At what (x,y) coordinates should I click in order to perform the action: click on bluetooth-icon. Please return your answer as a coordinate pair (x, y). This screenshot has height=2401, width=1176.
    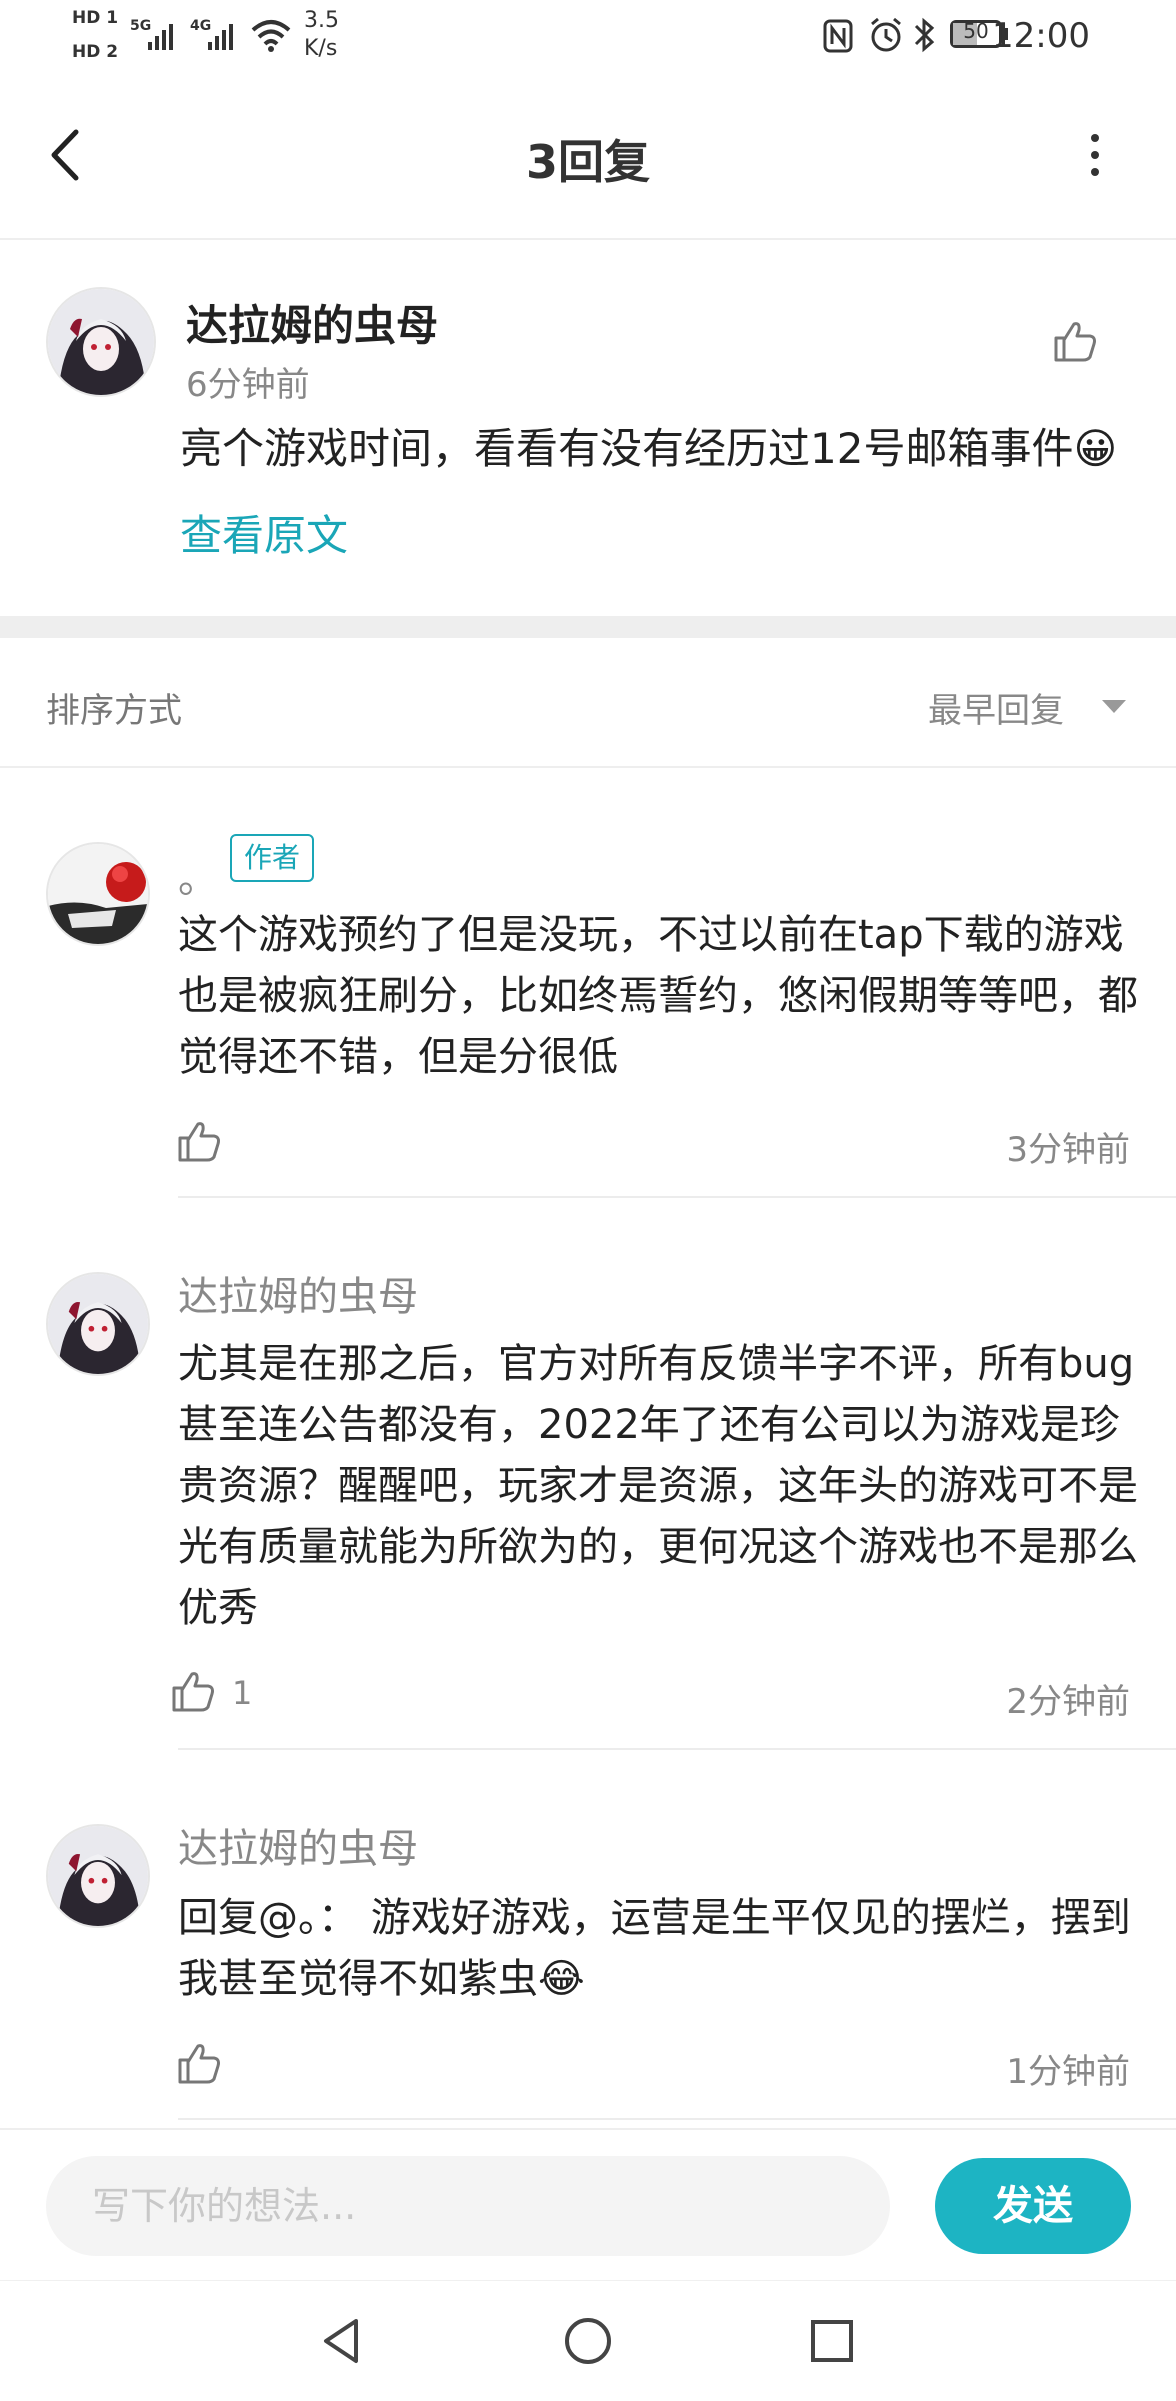
    Looking at the image, I should click on (924, 35).